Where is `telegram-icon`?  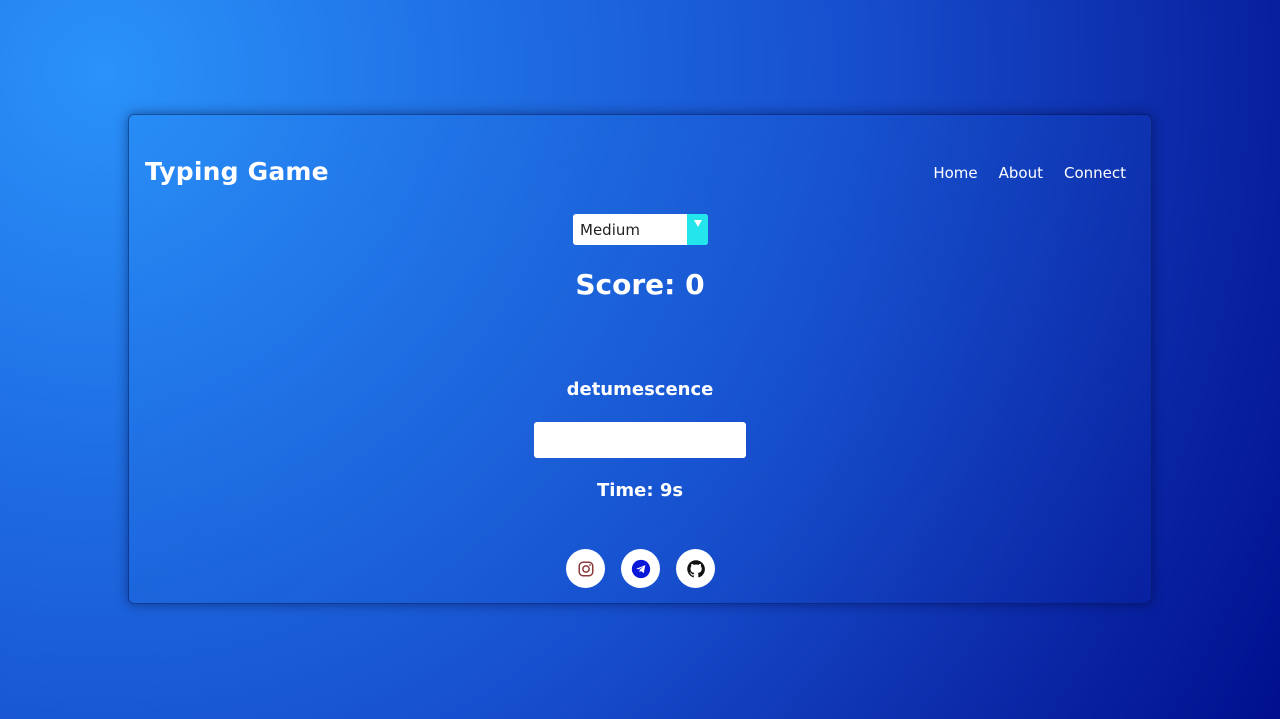 telegram-icon is located at coordinates (640, 568).